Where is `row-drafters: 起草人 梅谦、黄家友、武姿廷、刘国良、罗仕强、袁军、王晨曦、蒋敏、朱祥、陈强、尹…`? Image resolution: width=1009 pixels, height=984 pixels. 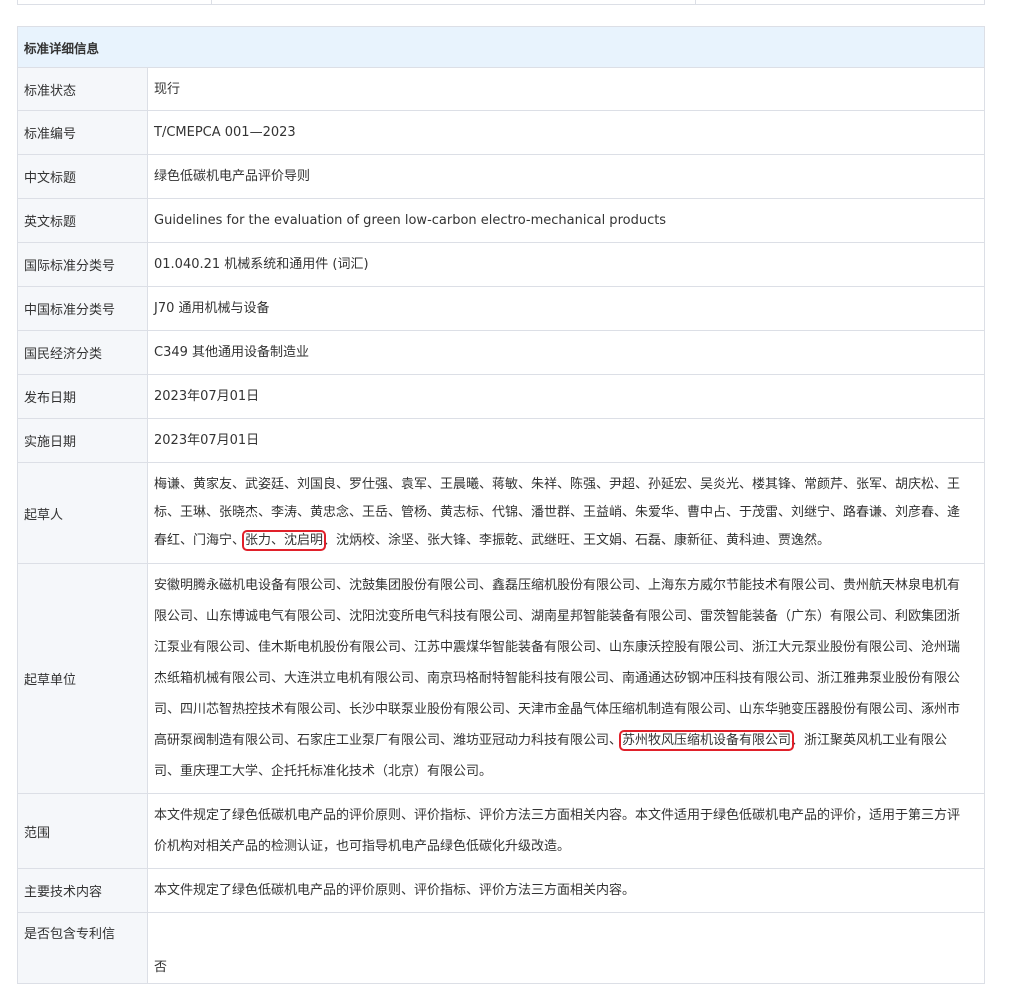
row-drafters: 起草人 梅谦、黄家友、武姿廷、刘国良、罗仕强、袁军、王晨曦、蒋敏、朱祥、陈强、尹… is located at coordinates (501, 513).